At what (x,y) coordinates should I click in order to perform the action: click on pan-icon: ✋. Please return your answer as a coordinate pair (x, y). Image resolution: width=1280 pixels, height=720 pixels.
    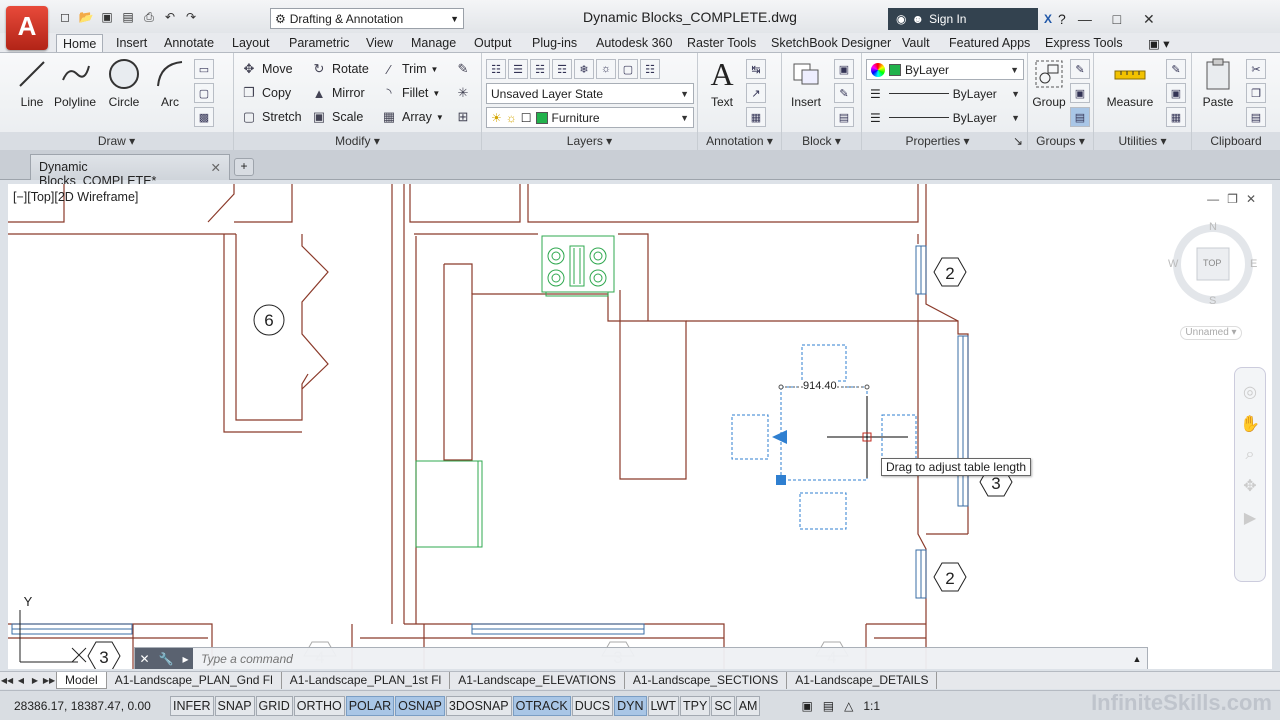
    Looking at the image, I should click on (1250, 424).